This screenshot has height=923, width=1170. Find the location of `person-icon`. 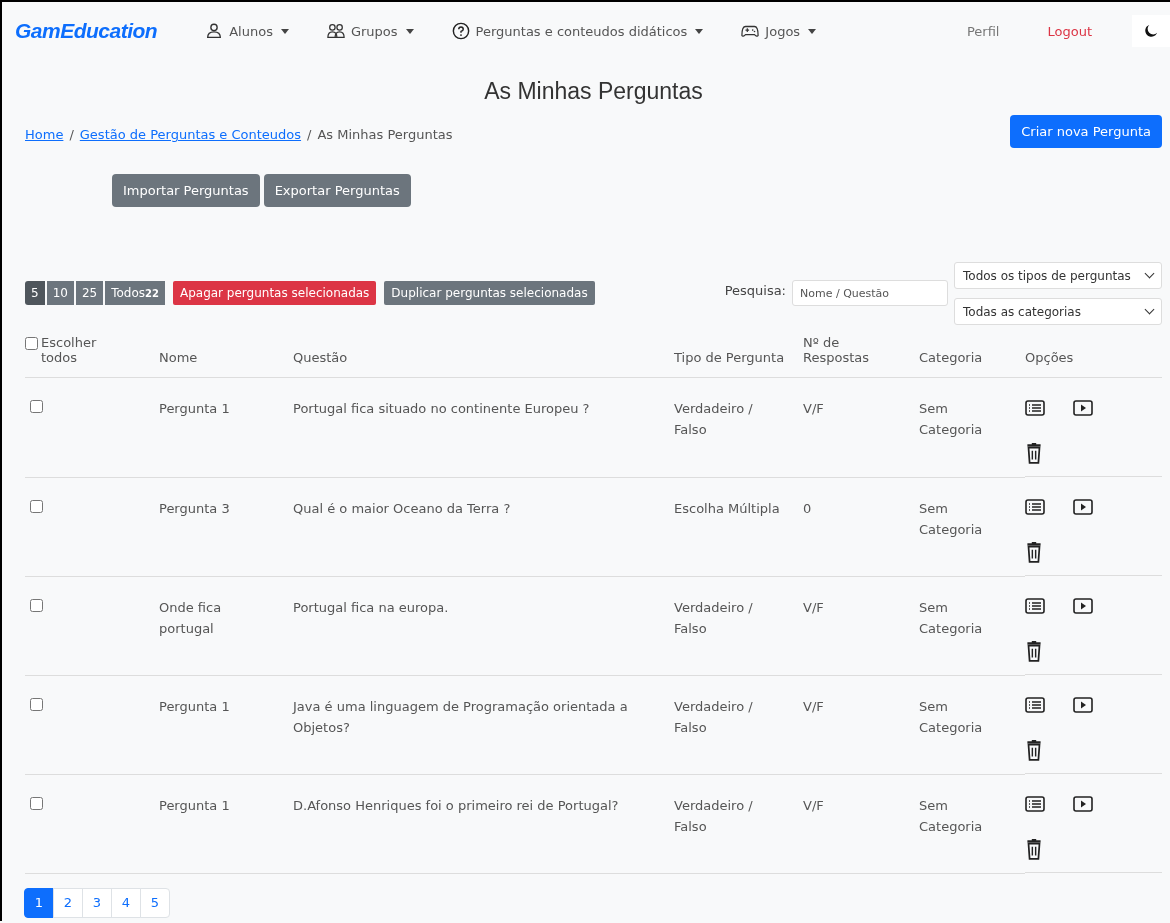

person-icon is located at coordinates (214, 31).